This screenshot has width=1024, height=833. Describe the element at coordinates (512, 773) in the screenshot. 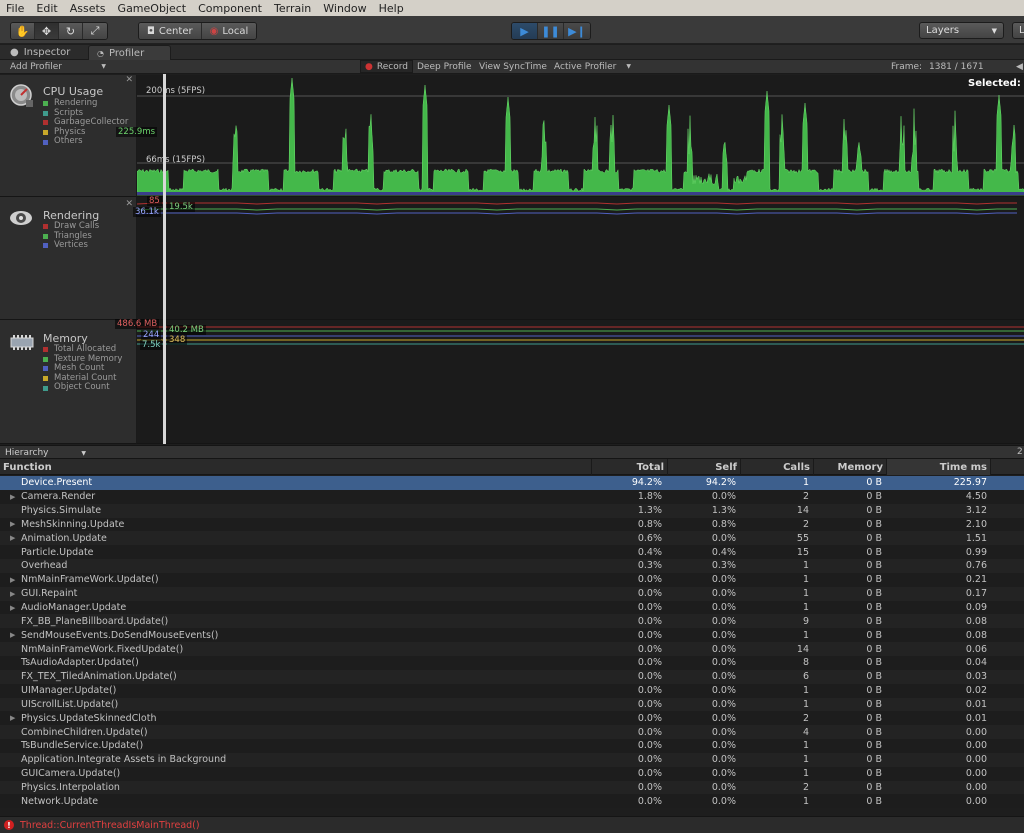

I see `table-row: GUICamera.Update() 0.0% 0.0% 1 0 B 0.00` at that location.